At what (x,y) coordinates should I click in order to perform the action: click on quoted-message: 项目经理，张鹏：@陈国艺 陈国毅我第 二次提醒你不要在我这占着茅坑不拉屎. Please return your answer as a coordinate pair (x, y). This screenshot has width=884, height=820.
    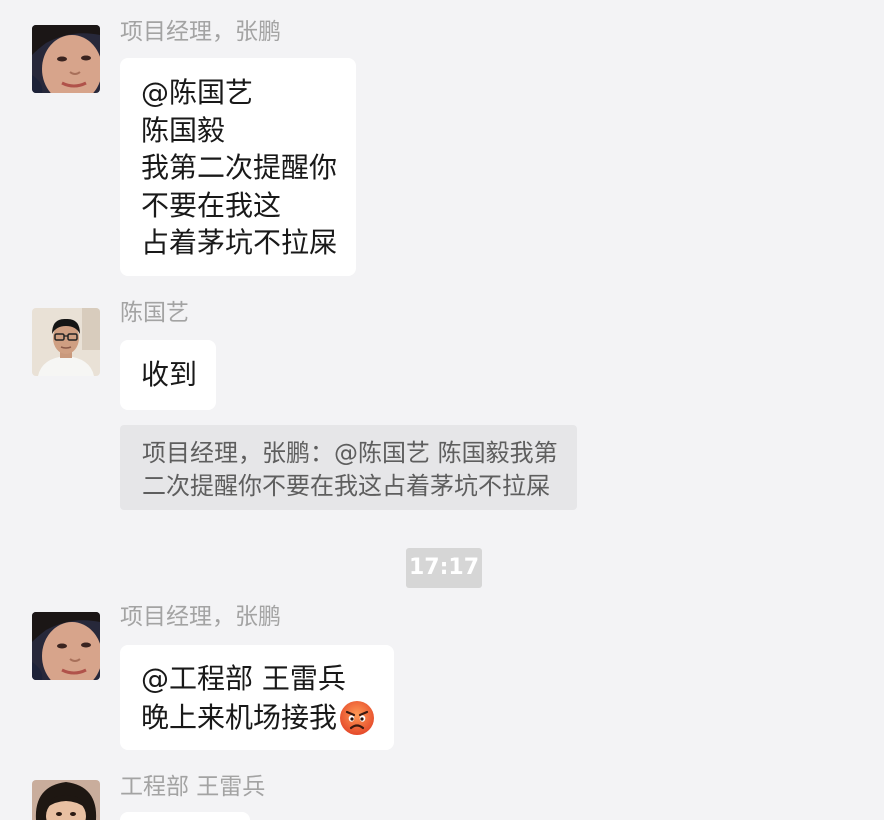
    Looking at the image, I should click on (348, 467).